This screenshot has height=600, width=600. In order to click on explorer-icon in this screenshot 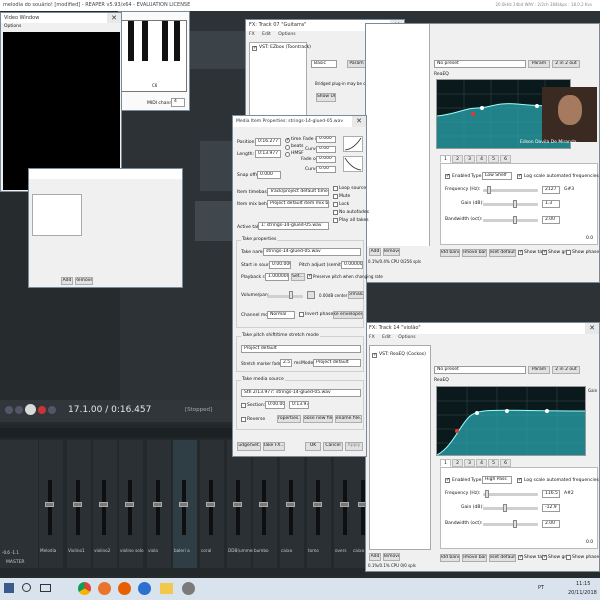, I will do `click(166, 588)`.